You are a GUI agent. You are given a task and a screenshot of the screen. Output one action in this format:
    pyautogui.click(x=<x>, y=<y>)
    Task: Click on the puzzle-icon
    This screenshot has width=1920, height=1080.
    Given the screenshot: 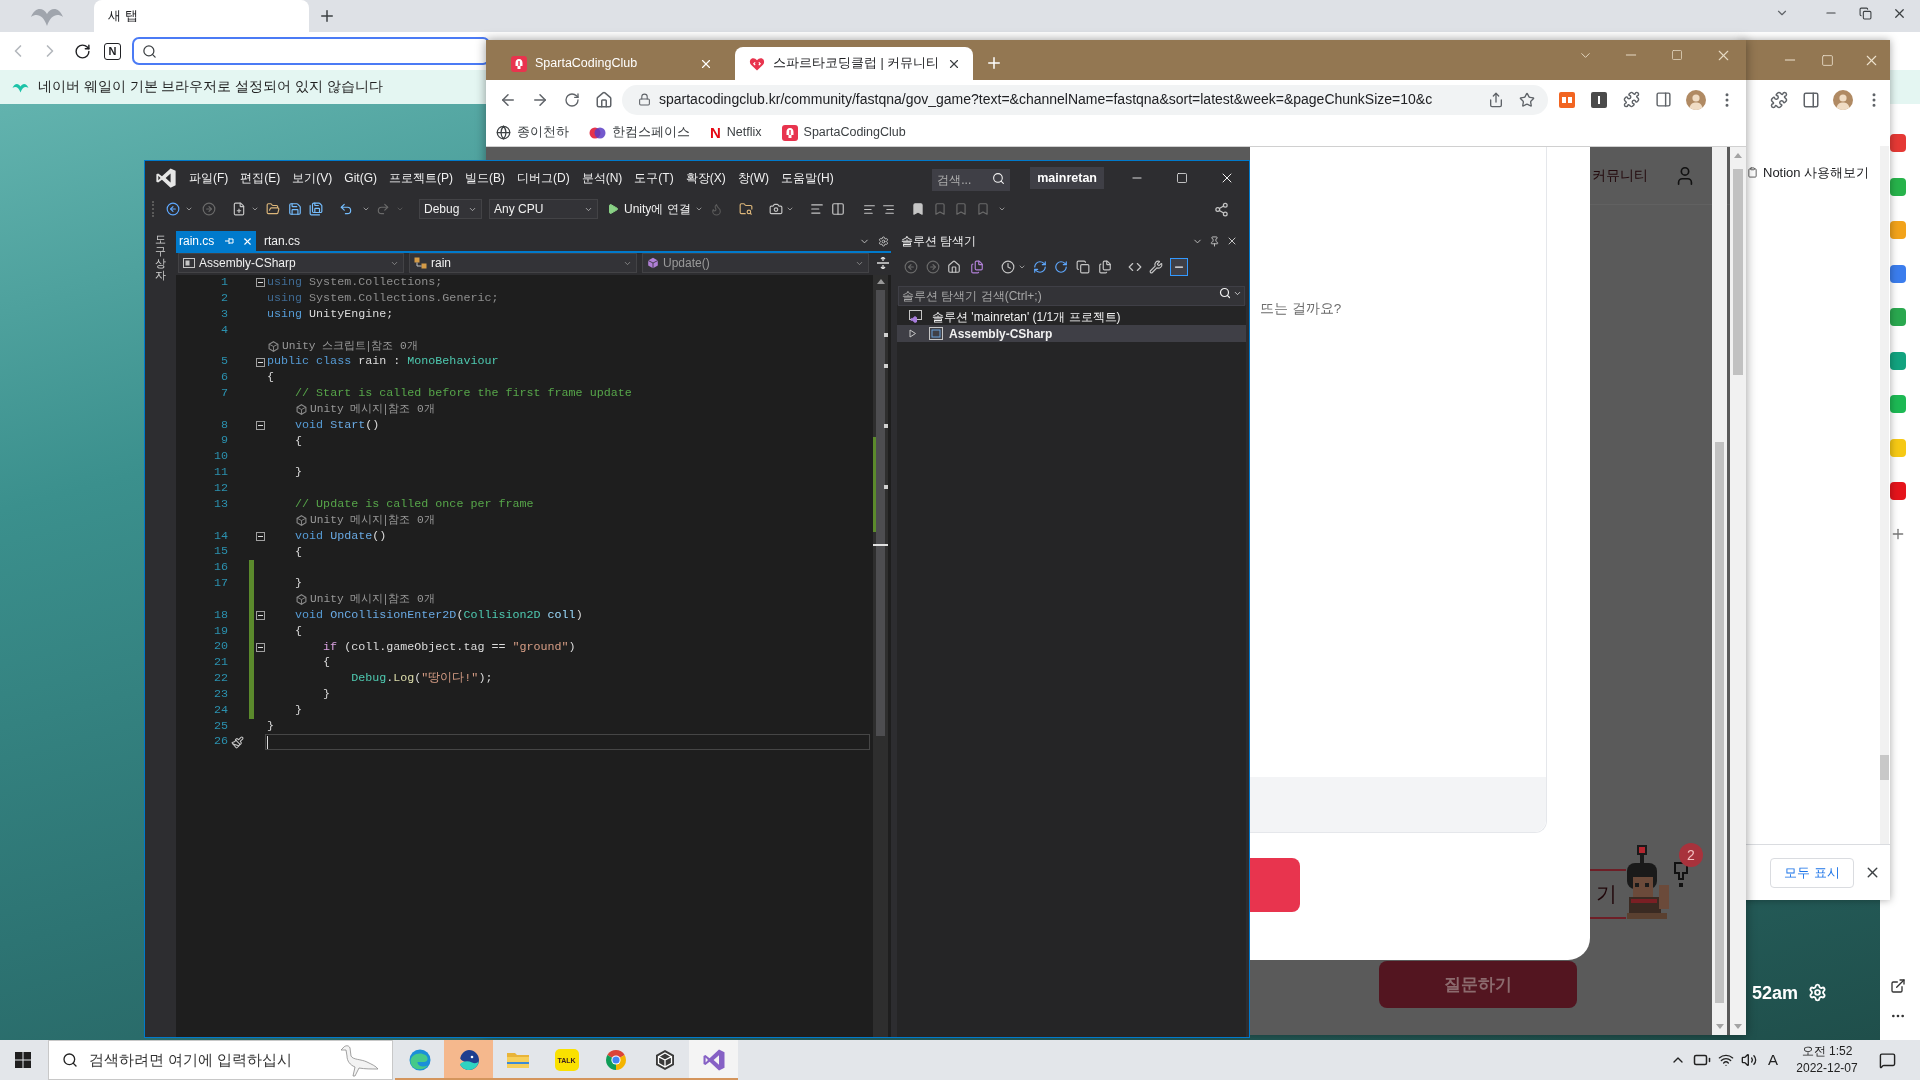 What is the action you would take?
    pyautogui.click(x=1779, y=99)
    